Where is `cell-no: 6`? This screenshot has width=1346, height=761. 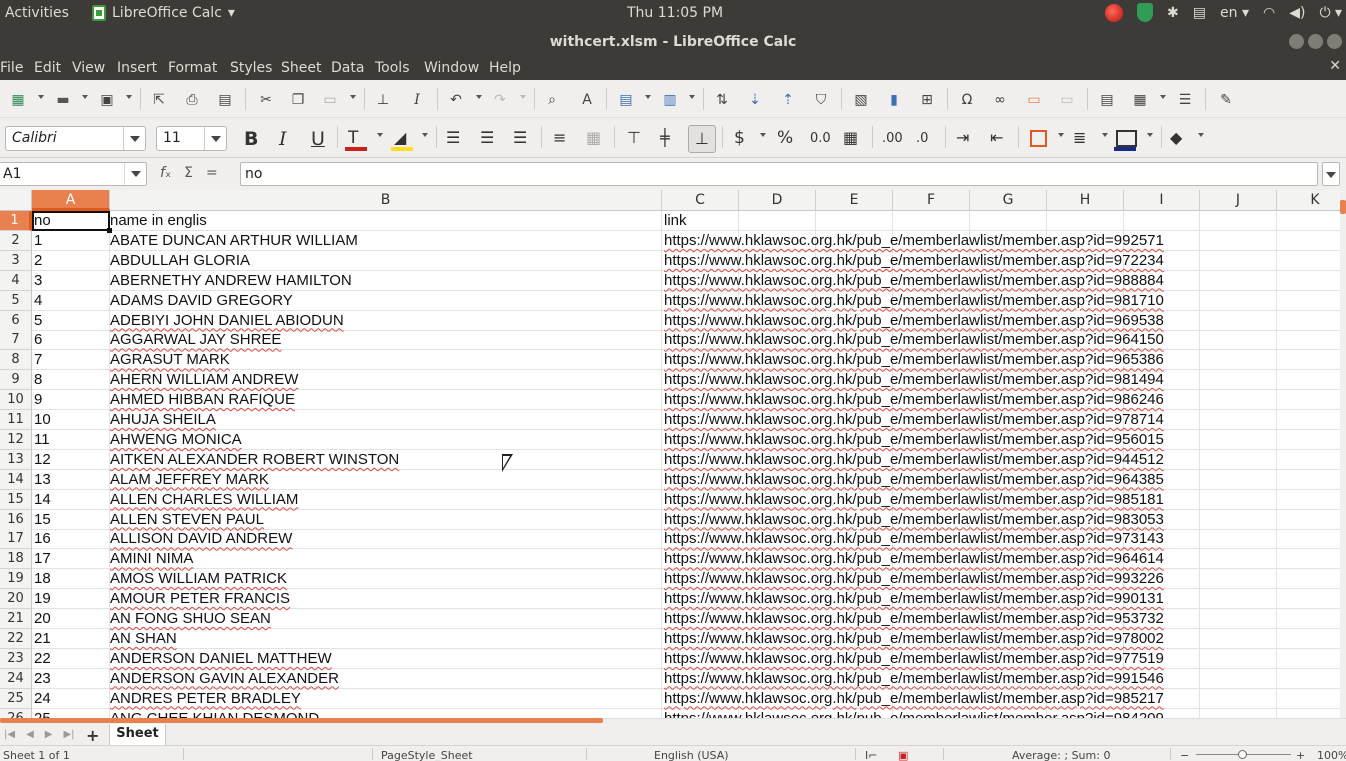 cell-no: 6 is located at coordinates (37, 340).